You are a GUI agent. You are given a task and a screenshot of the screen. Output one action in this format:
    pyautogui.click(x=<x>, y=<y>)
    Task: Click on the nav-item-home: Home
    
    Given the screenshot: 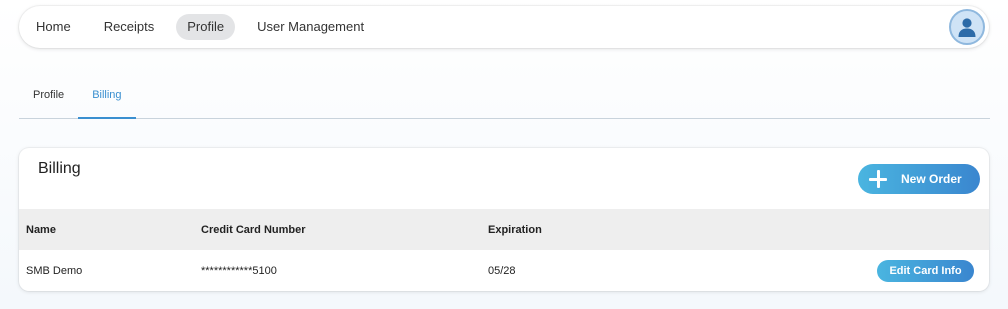 What is the action you would take?
    pyautogui.click(x=53, y=27)
    